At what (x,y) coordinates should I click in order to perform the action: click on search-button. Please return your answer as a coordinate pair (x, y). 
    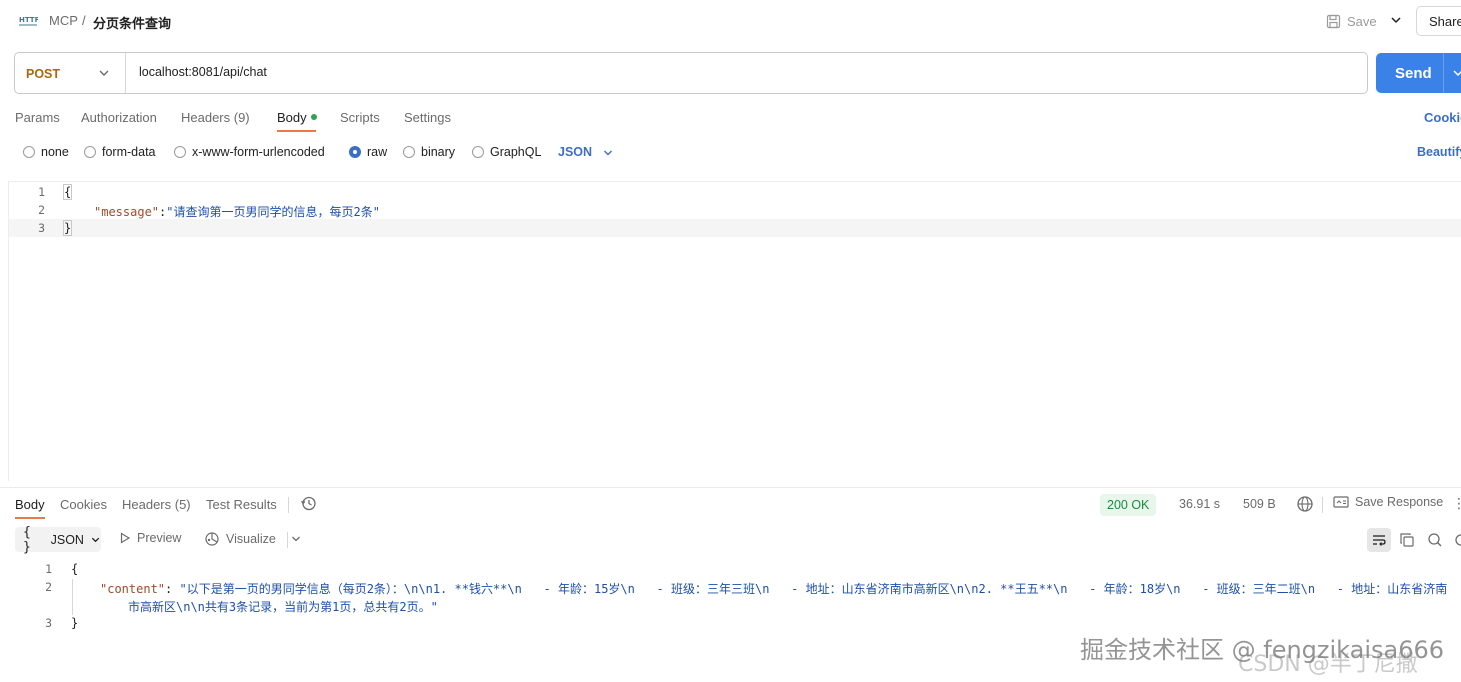
    Looking at the image, I should click on (1435, 540).